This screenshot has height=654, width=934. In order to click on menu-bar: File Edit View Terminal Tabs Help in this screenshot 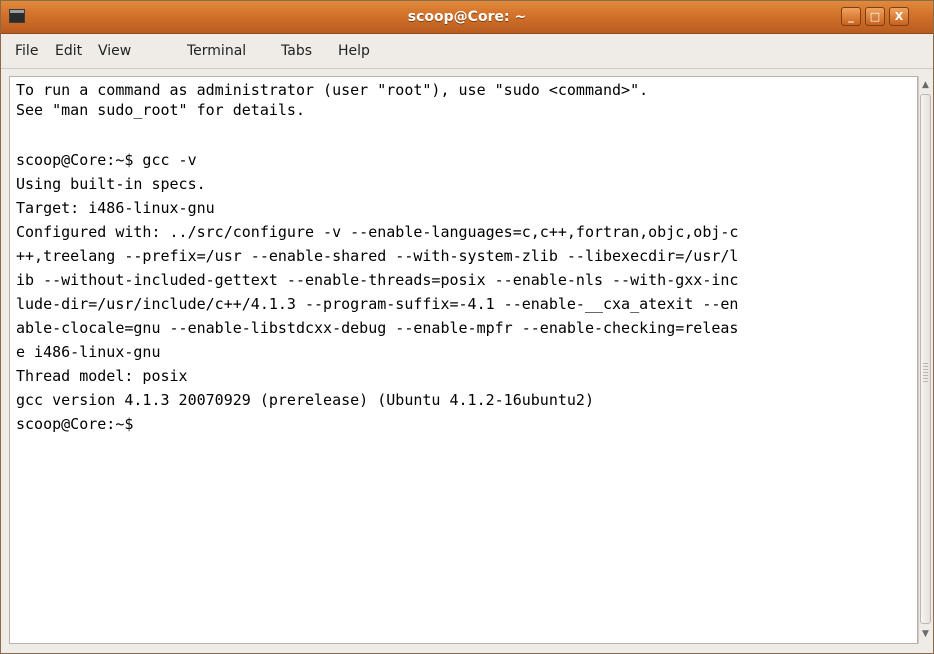, I will do `click(467, 51)`.